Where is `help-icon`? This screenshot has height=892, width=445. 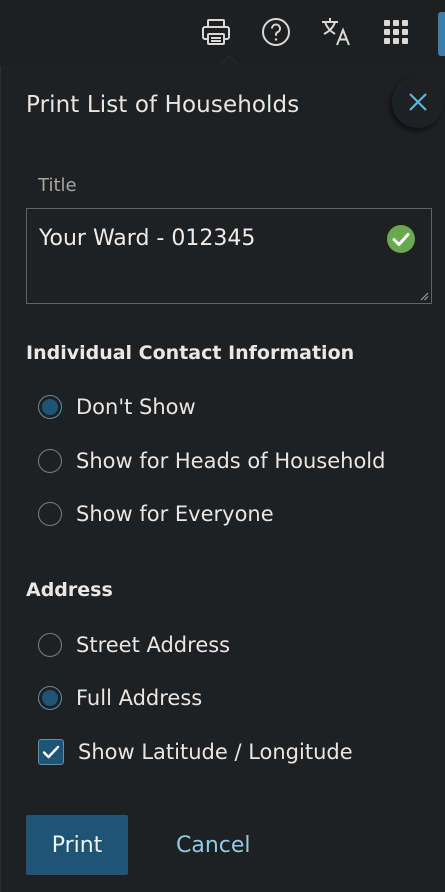 help-icon is located at coordinates (276, 32).